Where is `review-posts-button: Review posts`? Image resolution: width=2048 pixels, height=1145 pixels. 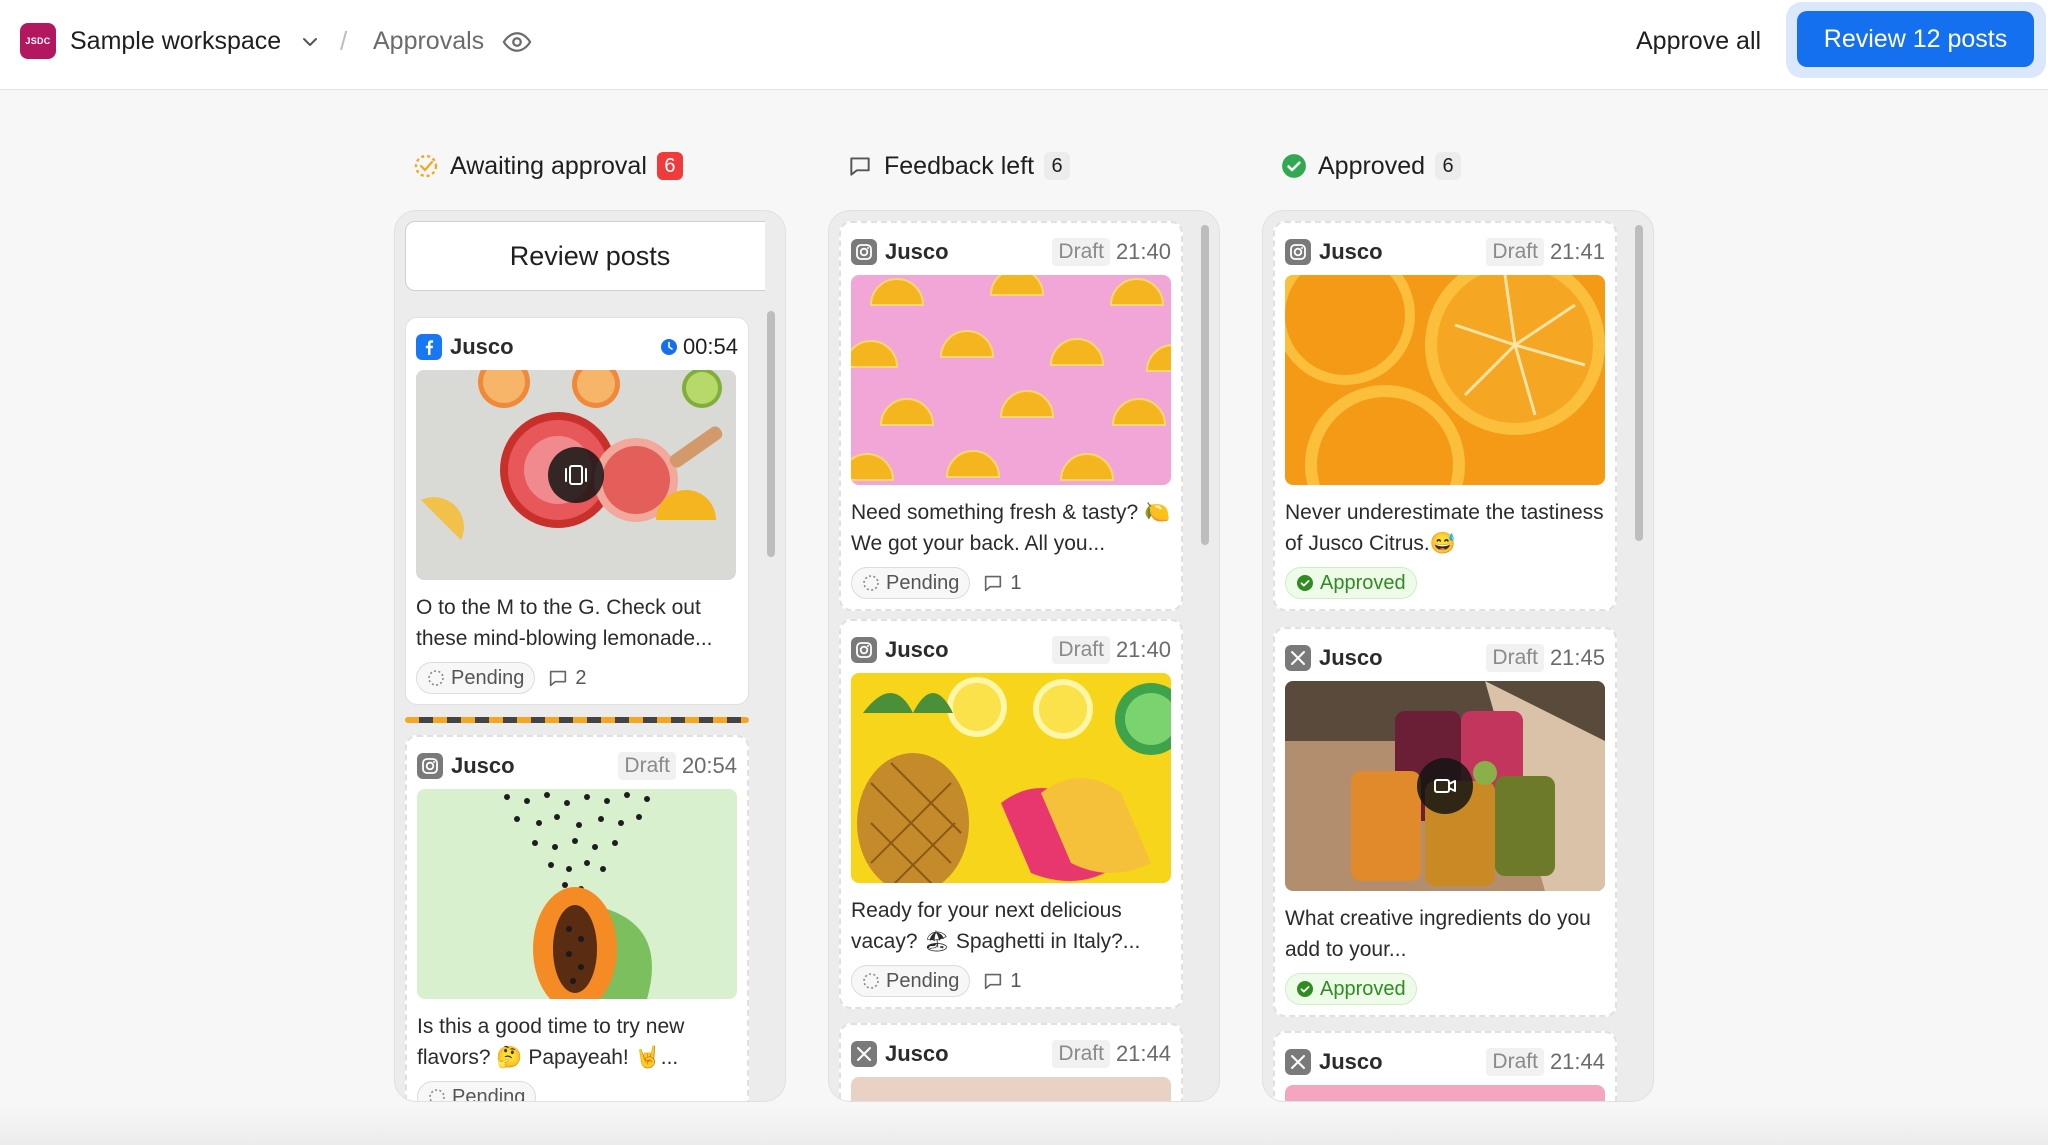
review-posts-button: Review posts is located at coordinates (585, 256).